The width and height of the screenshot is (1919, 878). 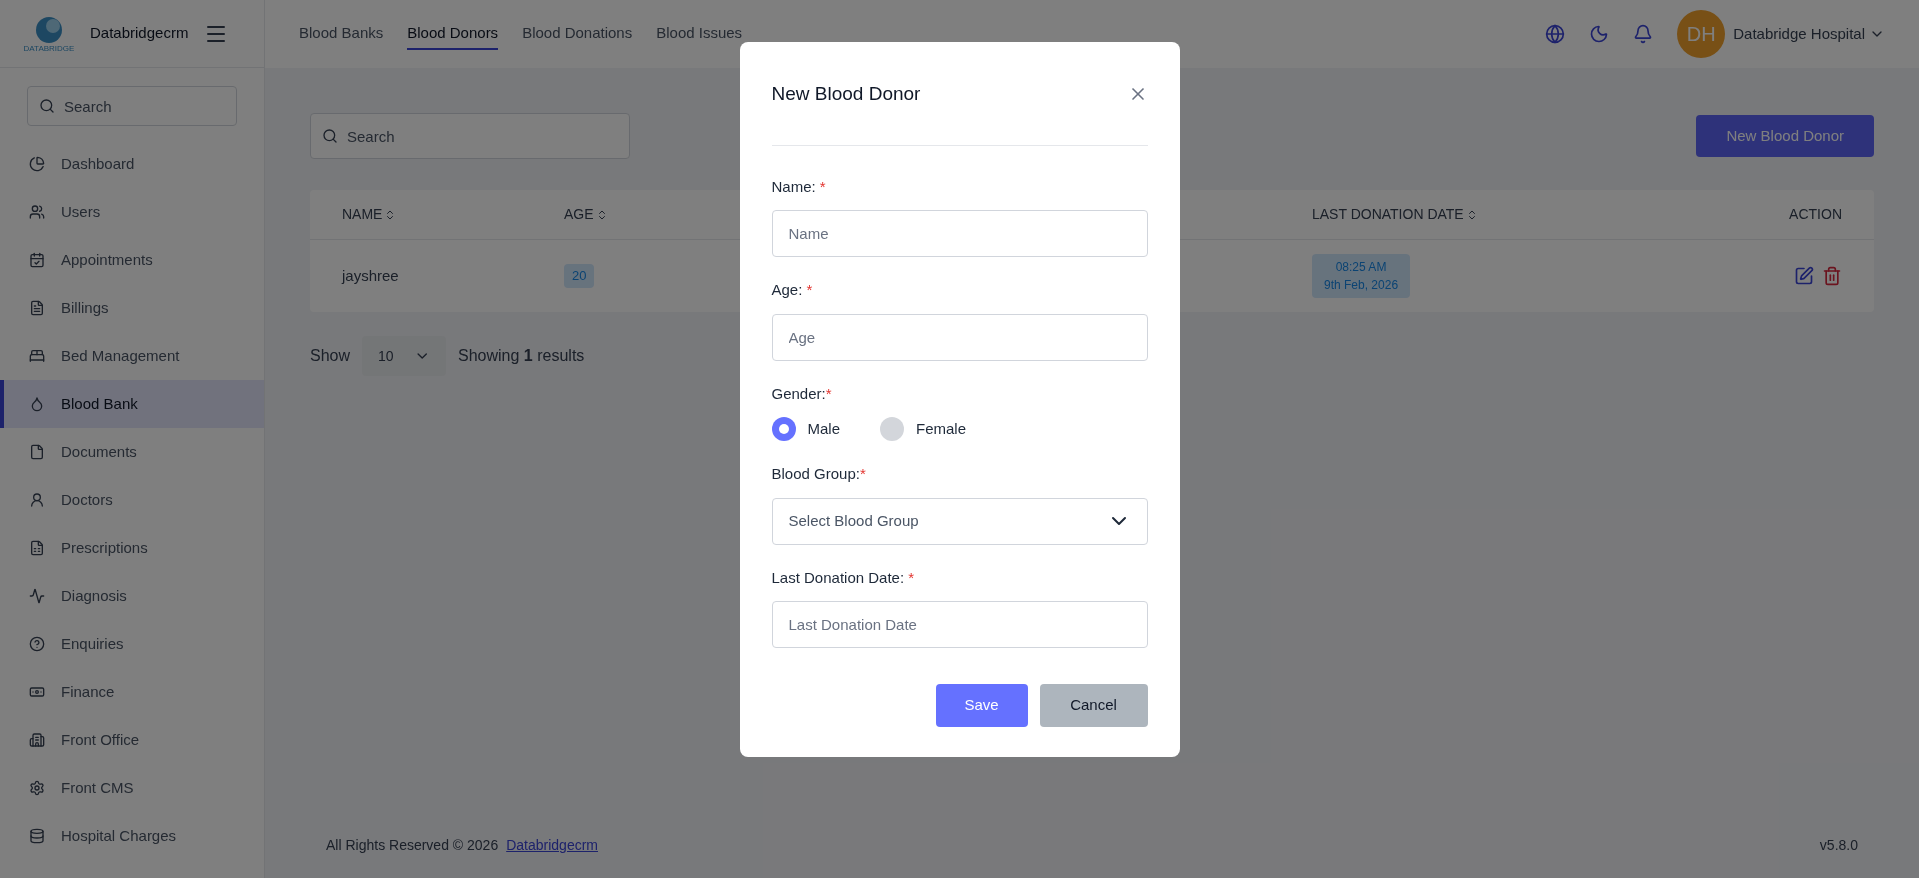 I want to click on sidebar-search-field: Search, so click(x=132, y=106).